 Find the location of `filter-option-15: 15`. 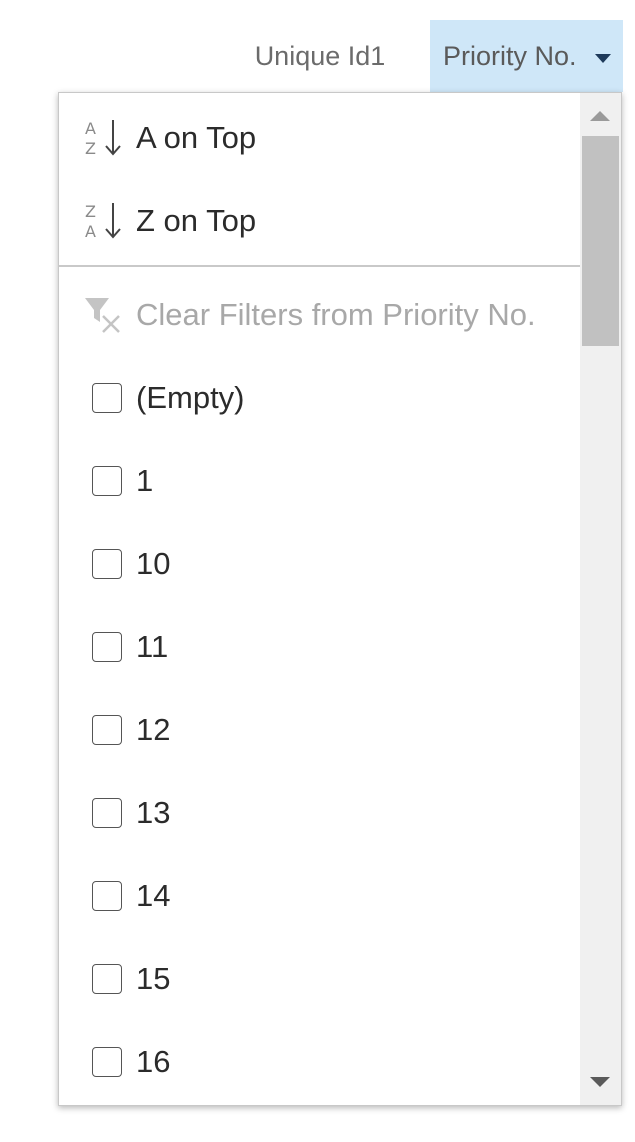

filter-option-15: 15 is located at coordinates (319, 979).